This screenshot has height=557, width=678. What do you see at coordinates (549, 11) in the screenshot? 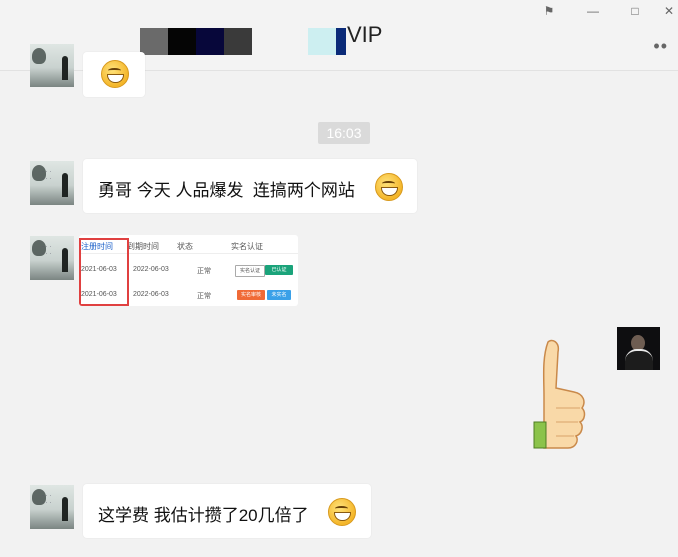
I see `pin-icon: ⚑` at bounding box center [549, 11].